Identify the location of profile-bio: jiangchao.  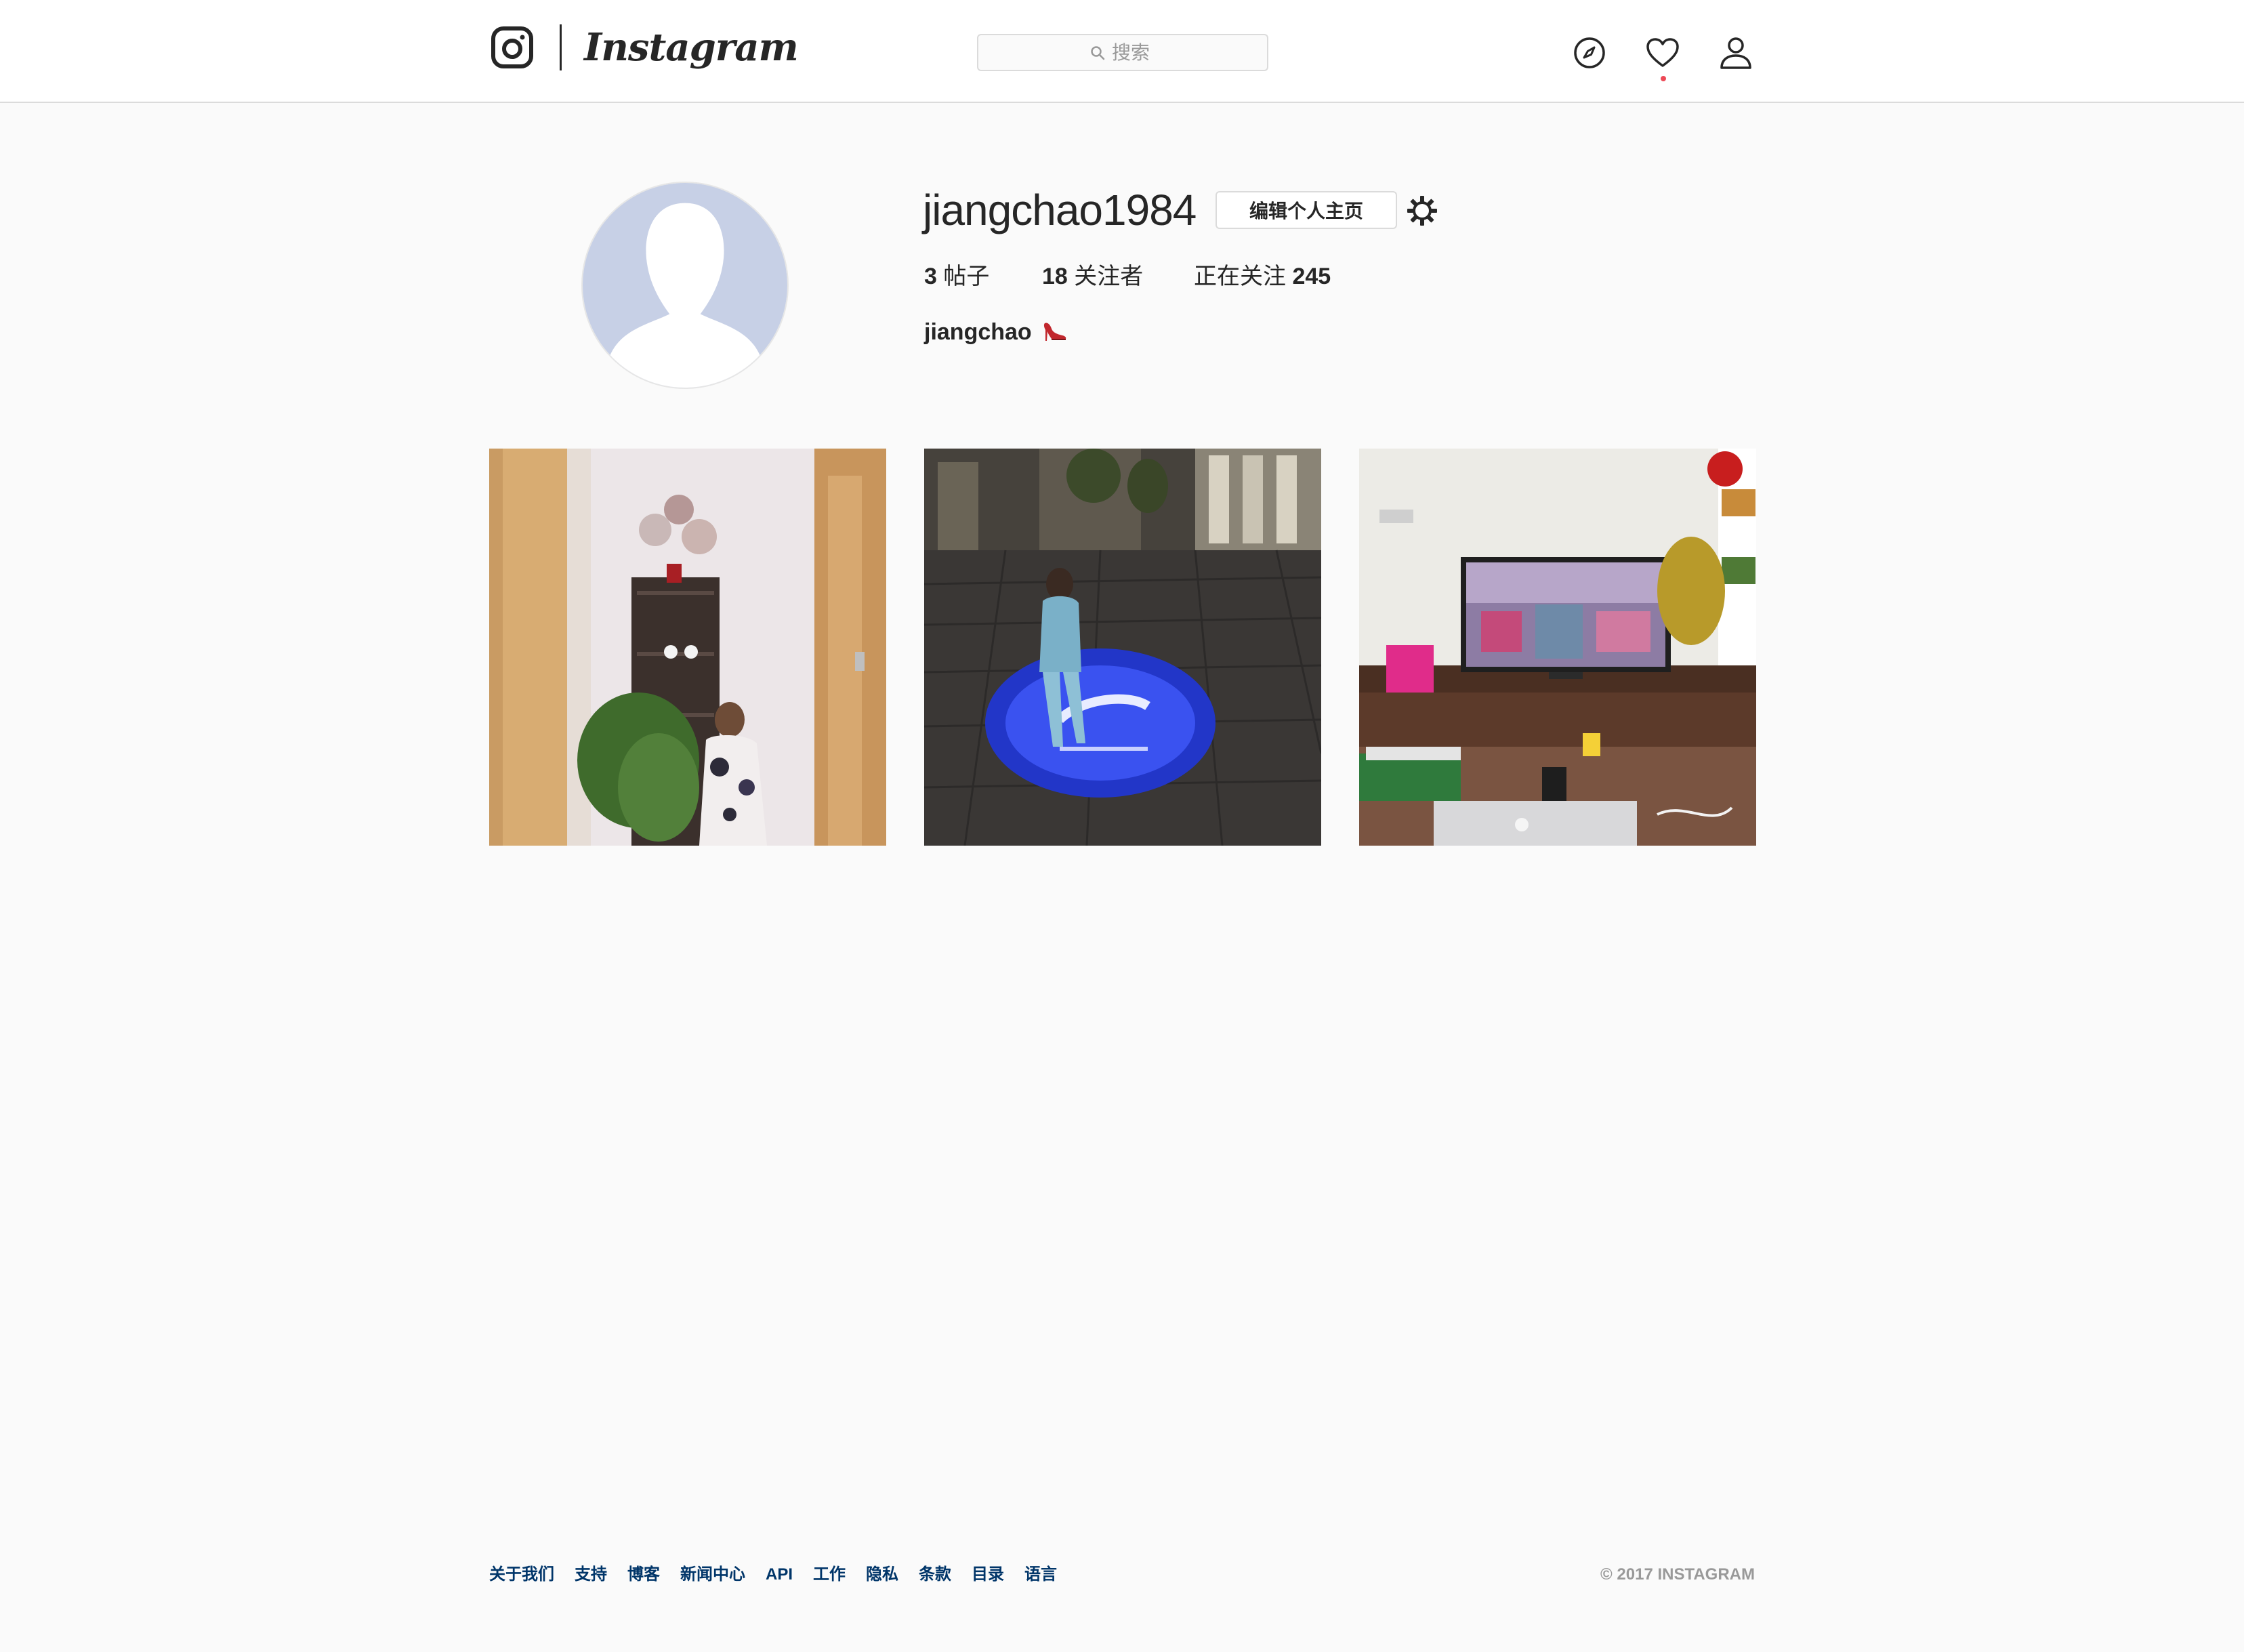
(996, 332).